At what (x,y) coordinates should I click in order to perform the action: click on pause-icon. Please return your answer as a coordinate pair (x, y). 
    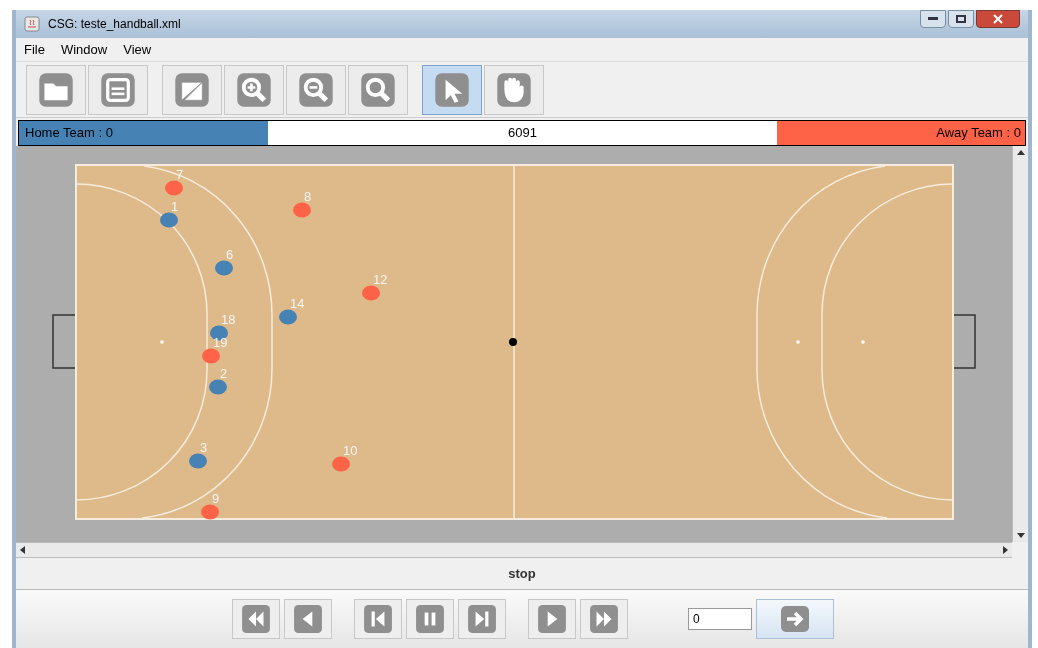
    Looking at the image, I should click on (430, 619).